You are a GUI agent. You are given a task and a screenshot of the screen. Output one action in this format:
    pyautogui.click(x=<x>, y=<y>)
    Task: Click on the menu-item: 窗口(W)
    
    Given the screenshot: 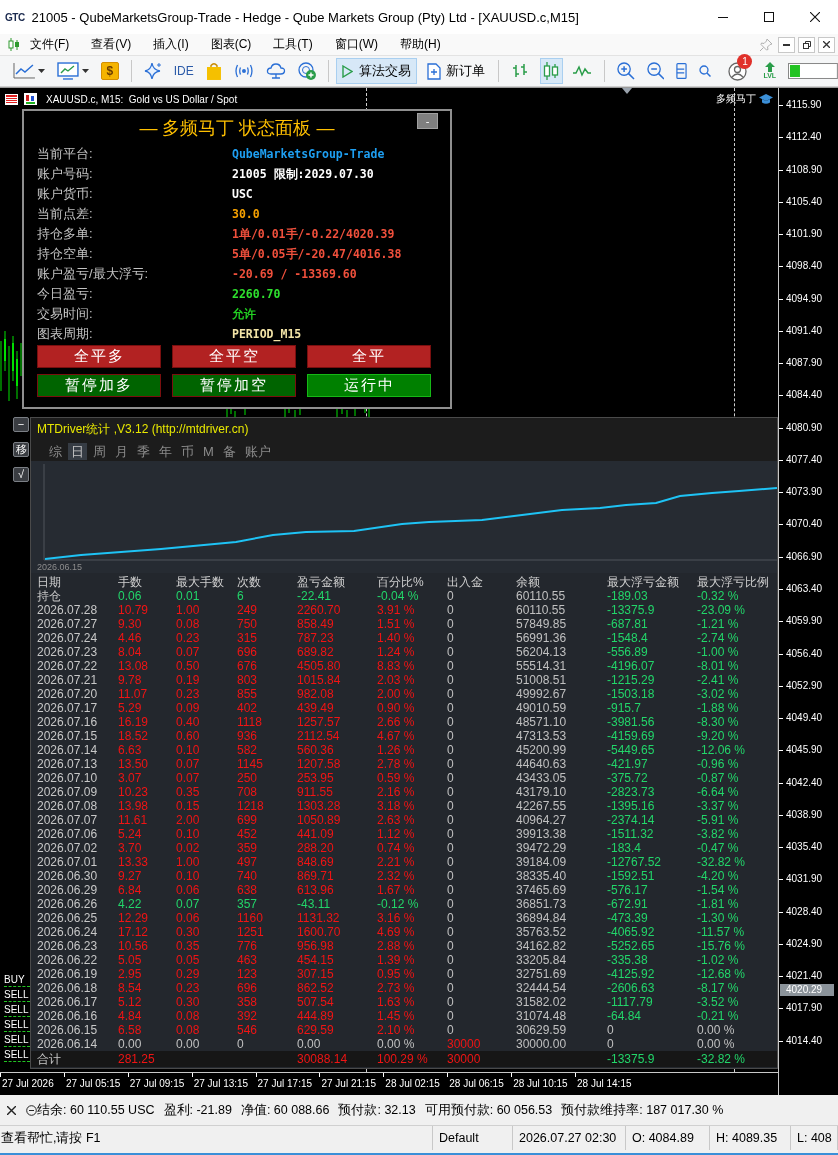 What is the action you would take?
    pyautogui.click(x=356, y=44)
    